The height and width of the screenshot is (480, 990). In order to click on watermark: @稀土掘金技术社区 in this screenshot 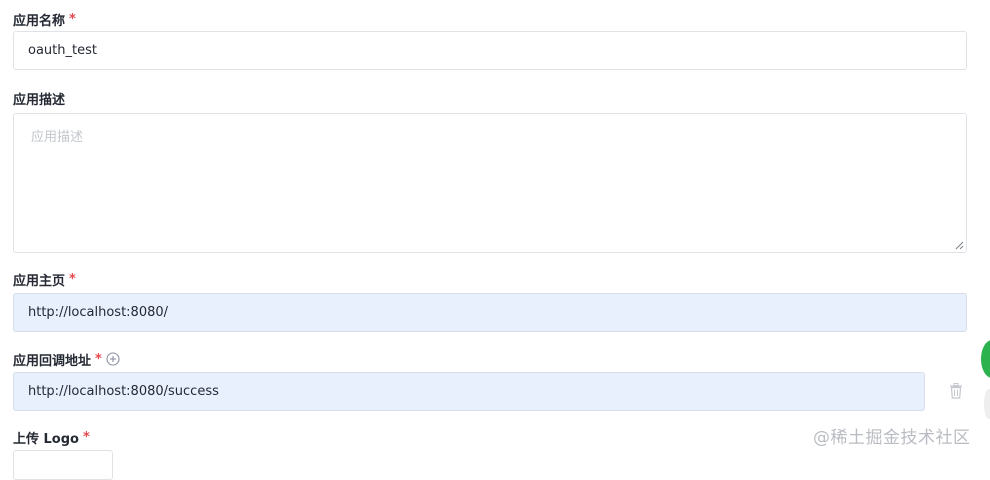, I will do `click(892, 438)`.